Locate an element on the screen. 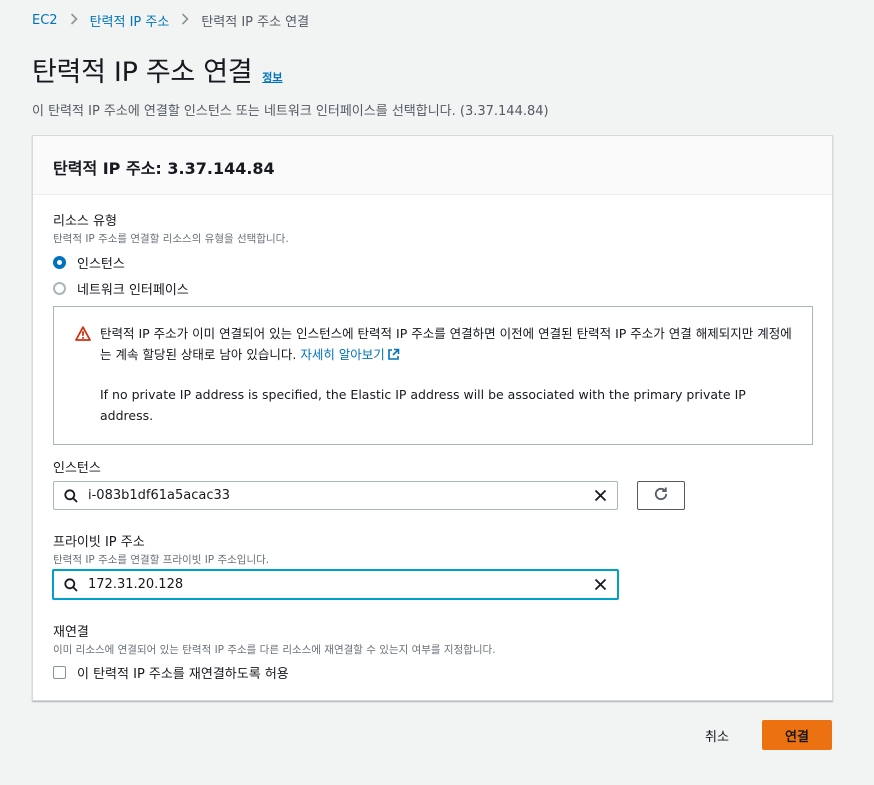  instance-label: 인스턴스 is located at coordinates (77, 468).